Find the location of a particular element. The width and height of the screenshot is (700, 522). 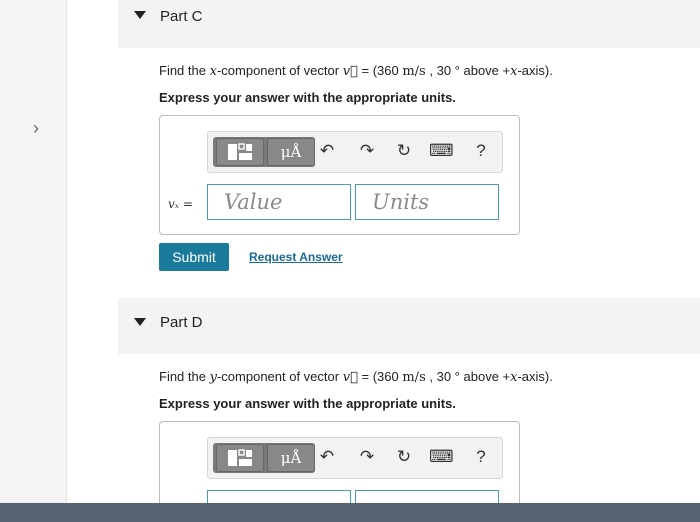

part-d-title: Part D is located at coordinates (181, 322).